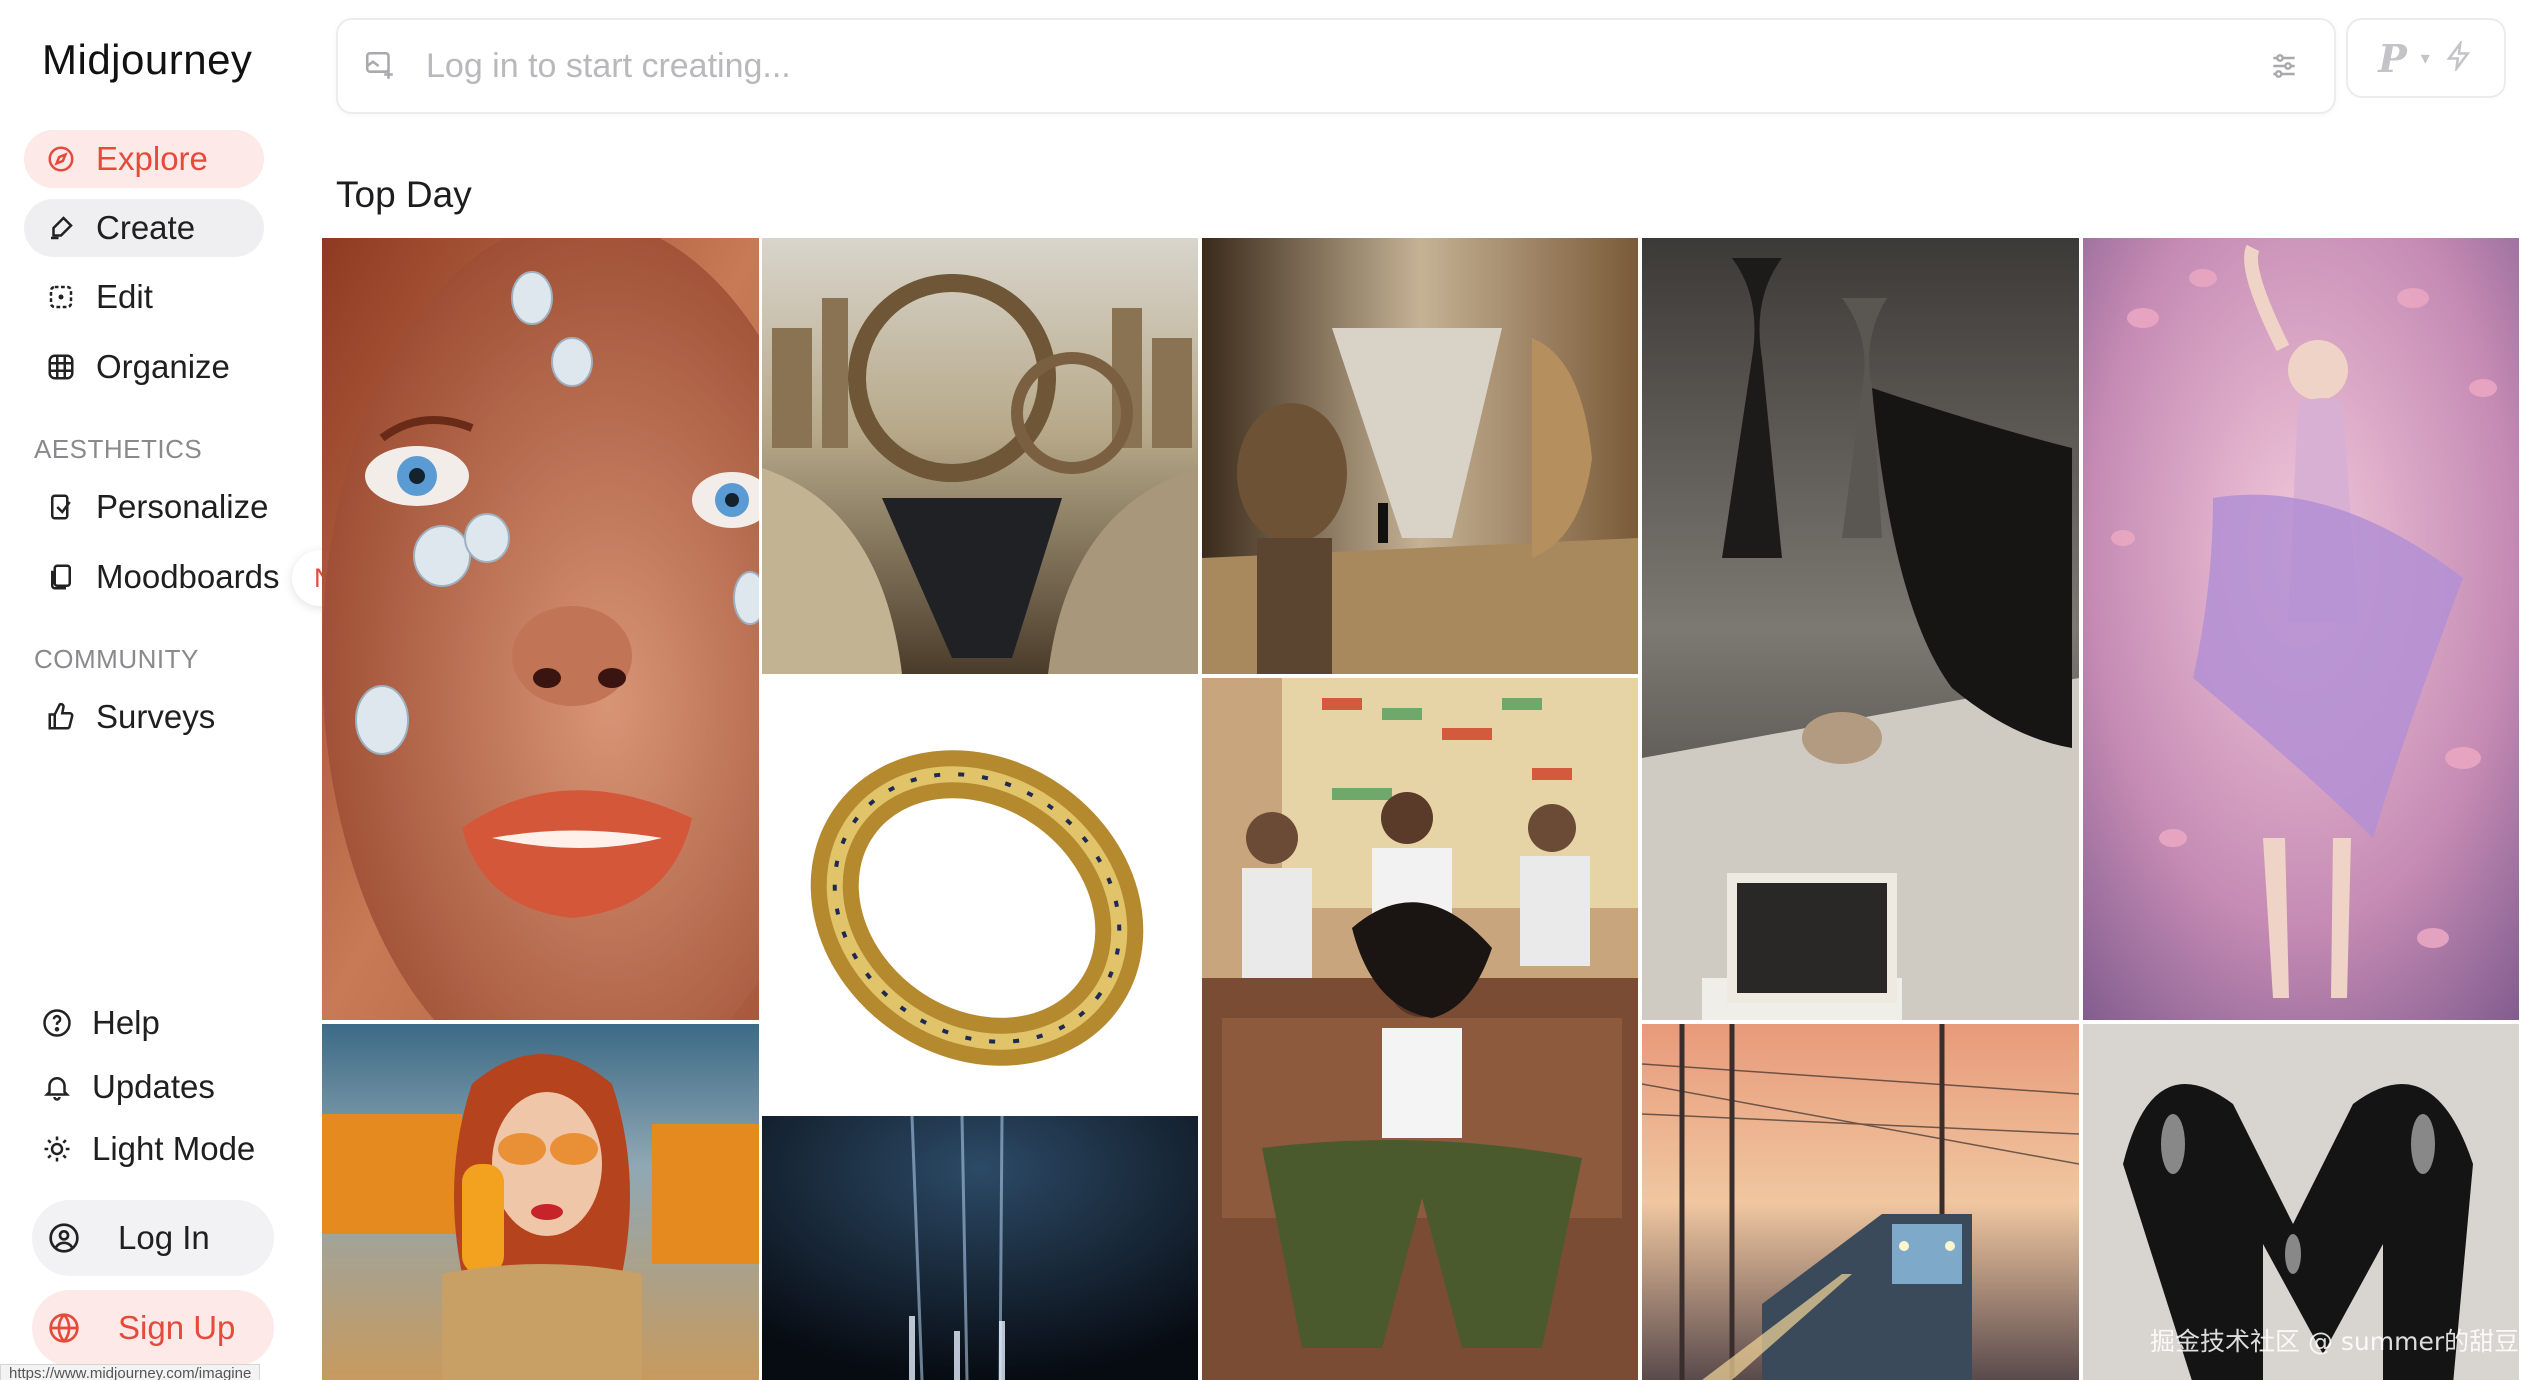  What do you see at coordinates (188, 576) in the screenshot?
I see `nav-moodboards-label: Moodboards` at bounding box center [188, 576].